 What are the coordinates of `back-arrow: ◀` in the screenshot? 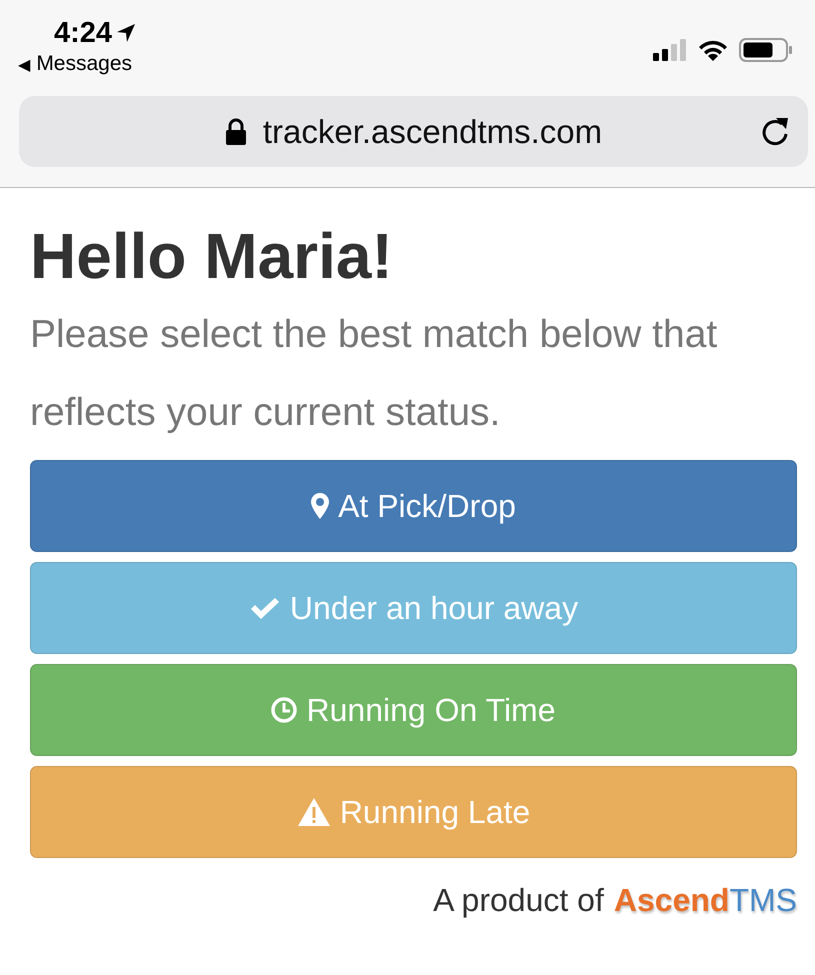 It's located at (24, 64).